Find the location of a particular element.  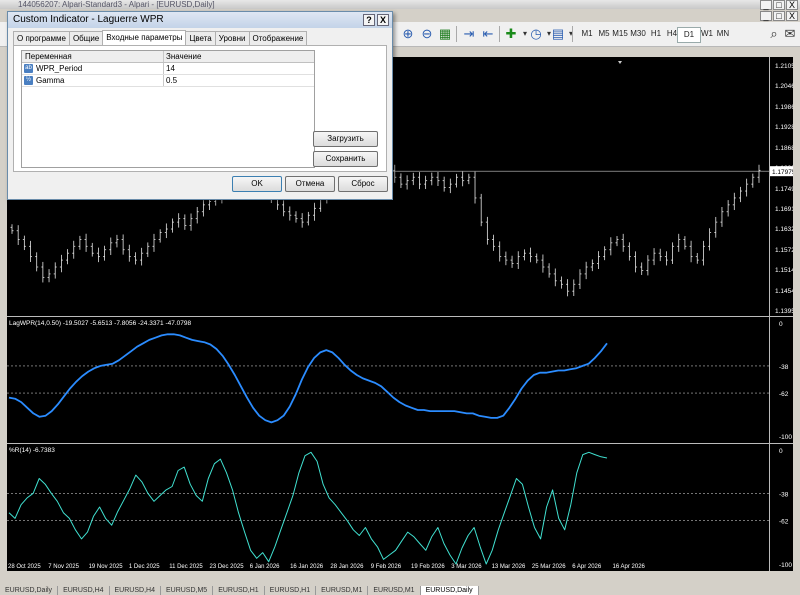

maximize-button: □ is located at coordinates (779, 5).